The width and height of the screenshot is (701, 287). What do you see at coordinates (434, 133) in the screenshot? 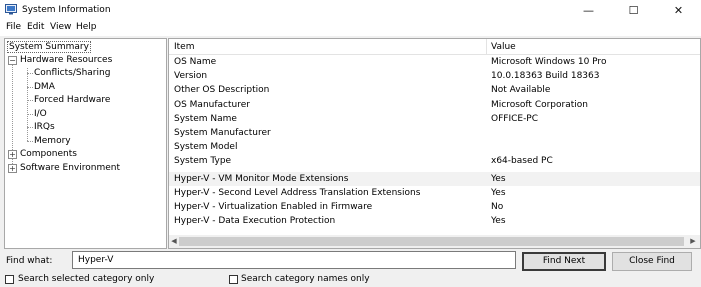
I see `table-row: System Manufacturer` at bounding box center [434, 133].